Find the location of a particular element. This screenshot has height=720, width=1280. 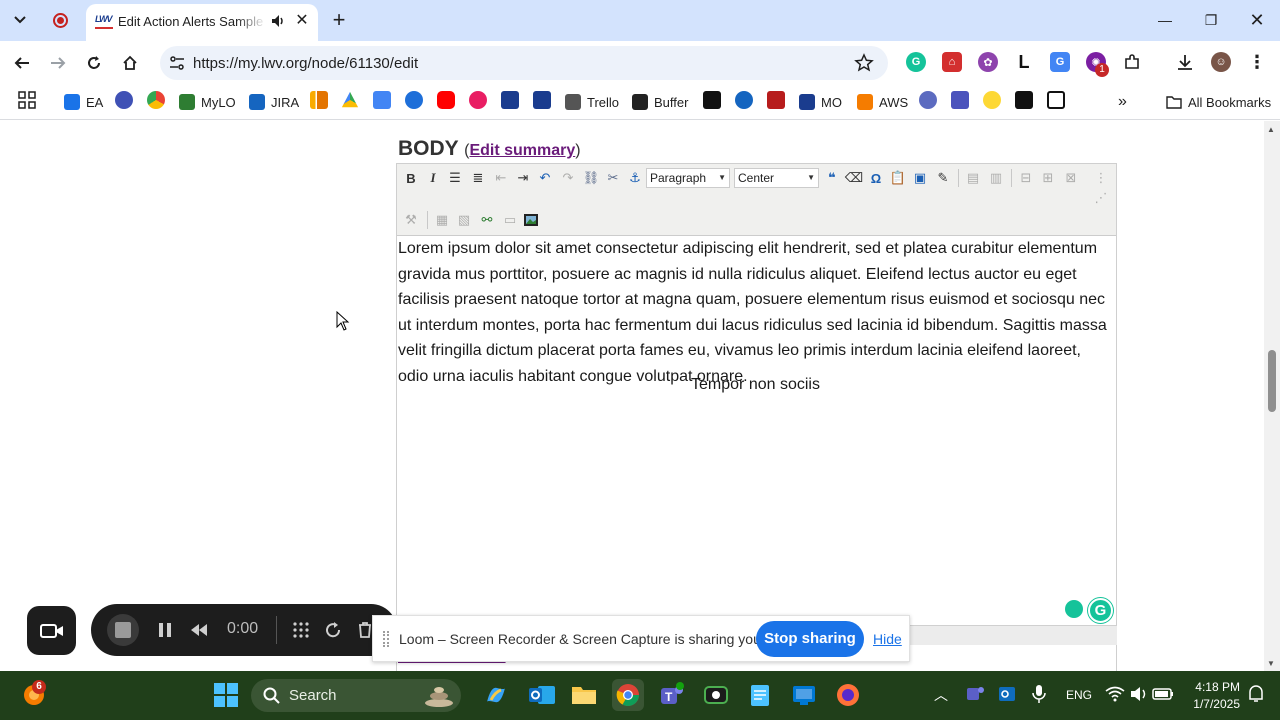

chrome-taskbar-icon is located at coordinates (628, 695).